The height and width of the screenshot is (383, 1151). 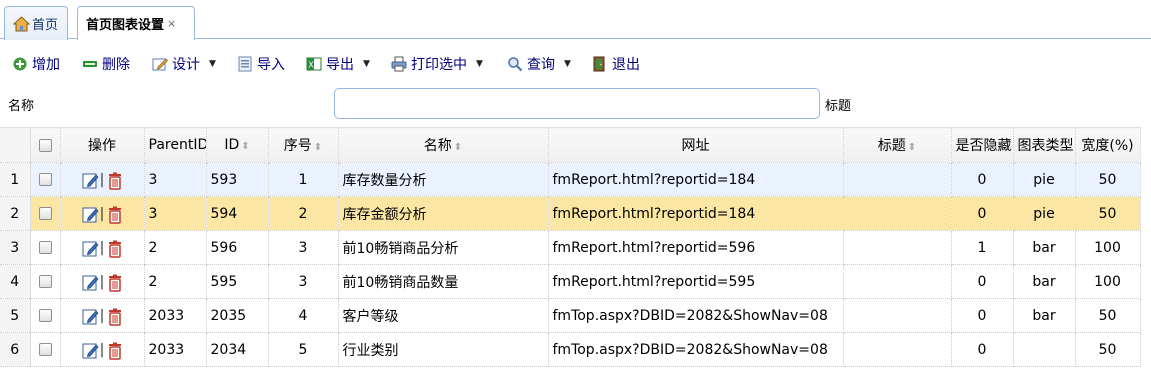 I want to click on cell-id: 2035, so click(x=237, y=315).